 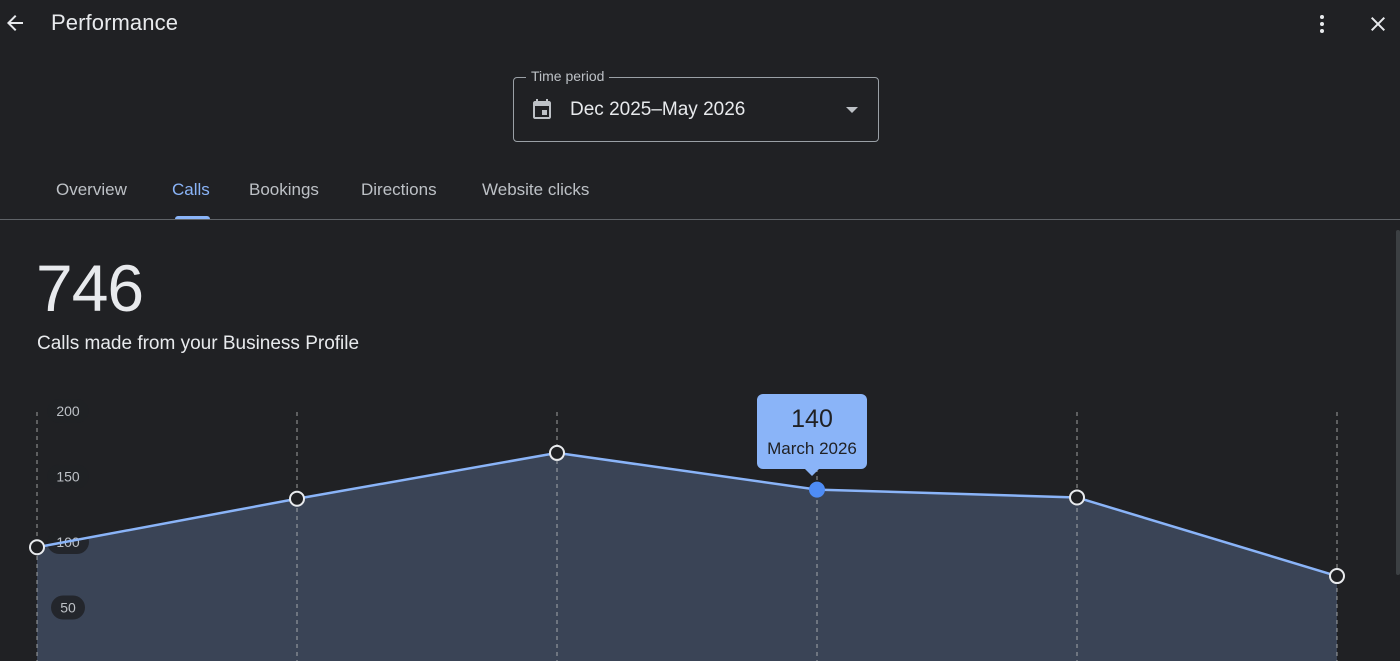 What do you see at coordinates (542, 109) in the screenshot?
I see `calendar-icon` at bounding box center [542, 109].